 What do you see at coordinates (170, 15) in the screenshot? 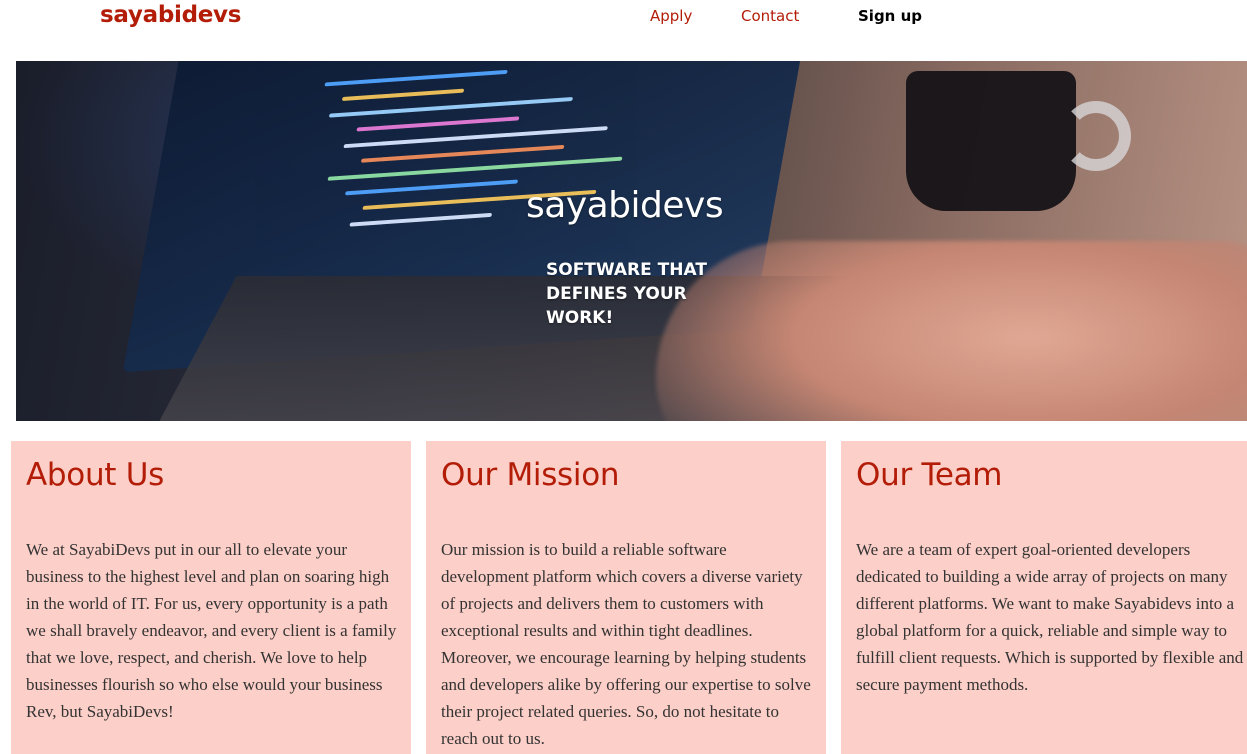
I see `logo-link: sayabidevs` at bounding box center [170, 15].